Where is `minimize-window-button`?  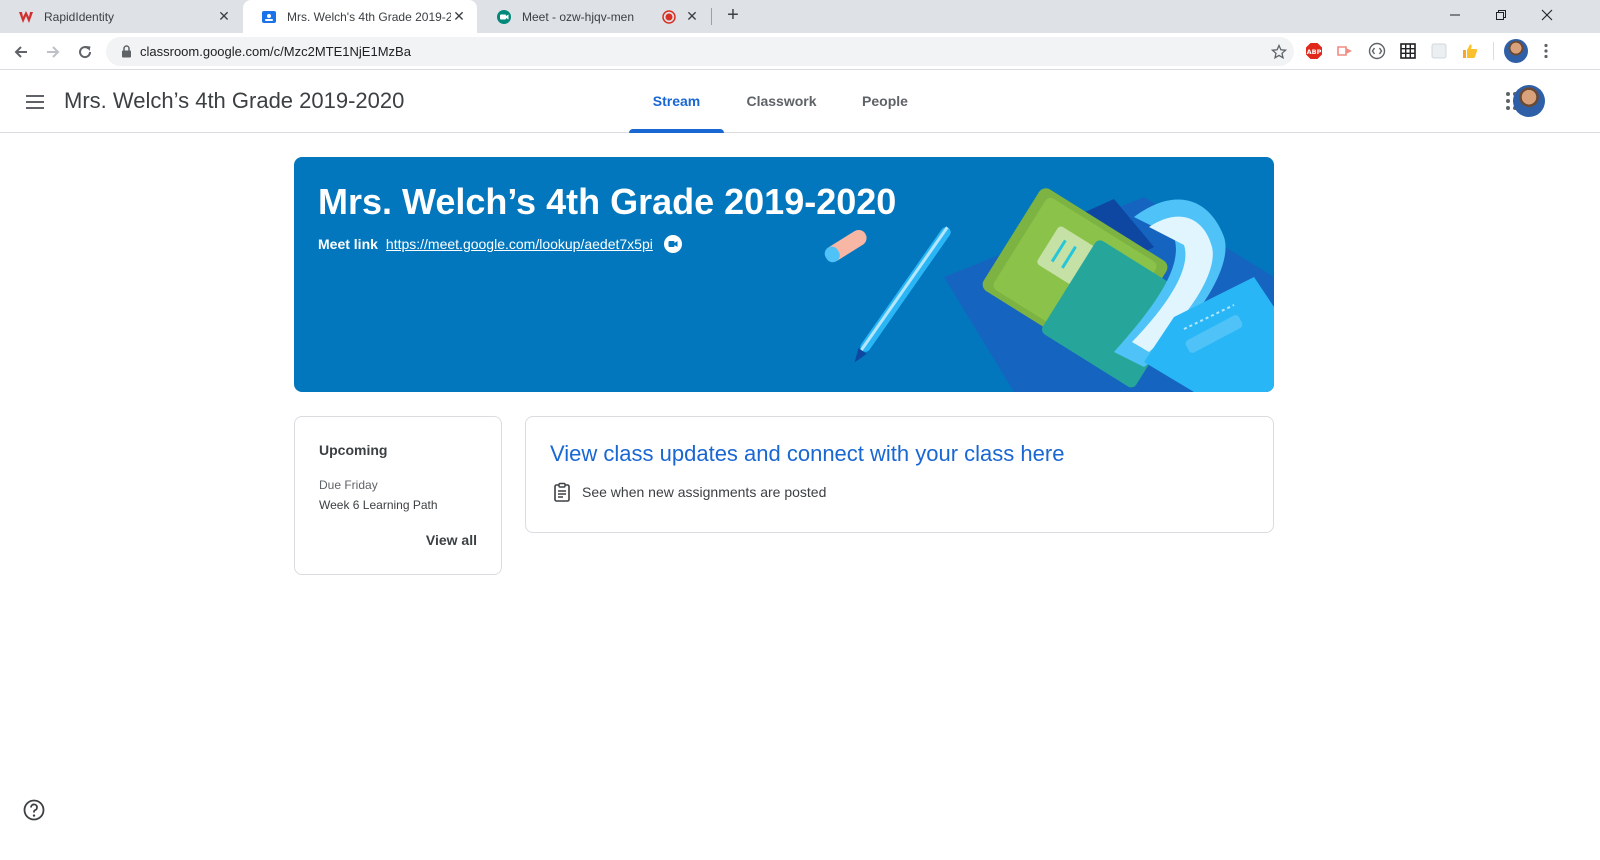 minimize-window-button is located at coordinates (1455, 15).